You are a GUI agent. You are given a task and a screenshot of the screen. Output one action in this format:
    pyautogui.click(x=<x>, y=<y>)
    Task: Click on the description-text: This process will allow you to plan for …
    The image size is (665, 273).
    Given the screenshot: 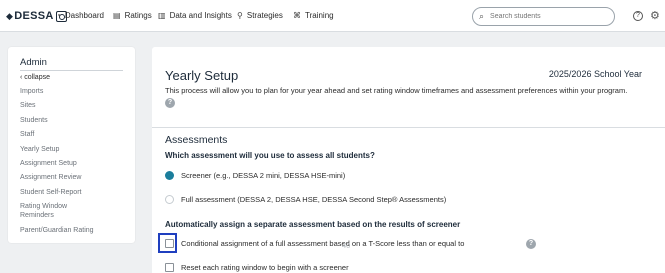 What is the action you would take?
    pyautogui.click(x=396, y=90)
    